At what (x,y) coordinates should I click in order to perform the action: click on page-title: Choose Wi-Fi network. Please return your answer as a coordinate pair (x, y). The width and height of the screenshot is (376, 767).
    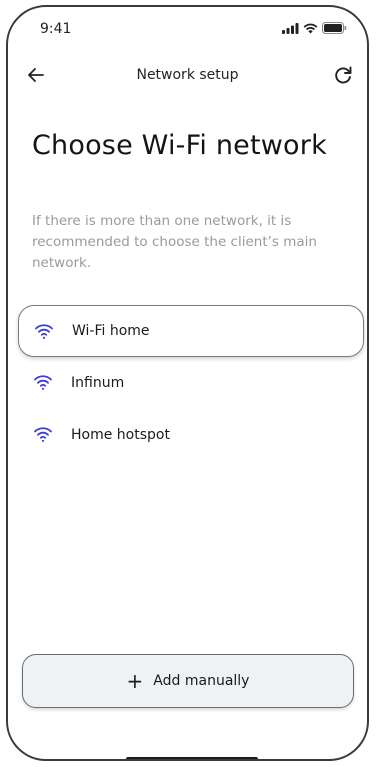
    Looking at the image, I should click on (179, 146).